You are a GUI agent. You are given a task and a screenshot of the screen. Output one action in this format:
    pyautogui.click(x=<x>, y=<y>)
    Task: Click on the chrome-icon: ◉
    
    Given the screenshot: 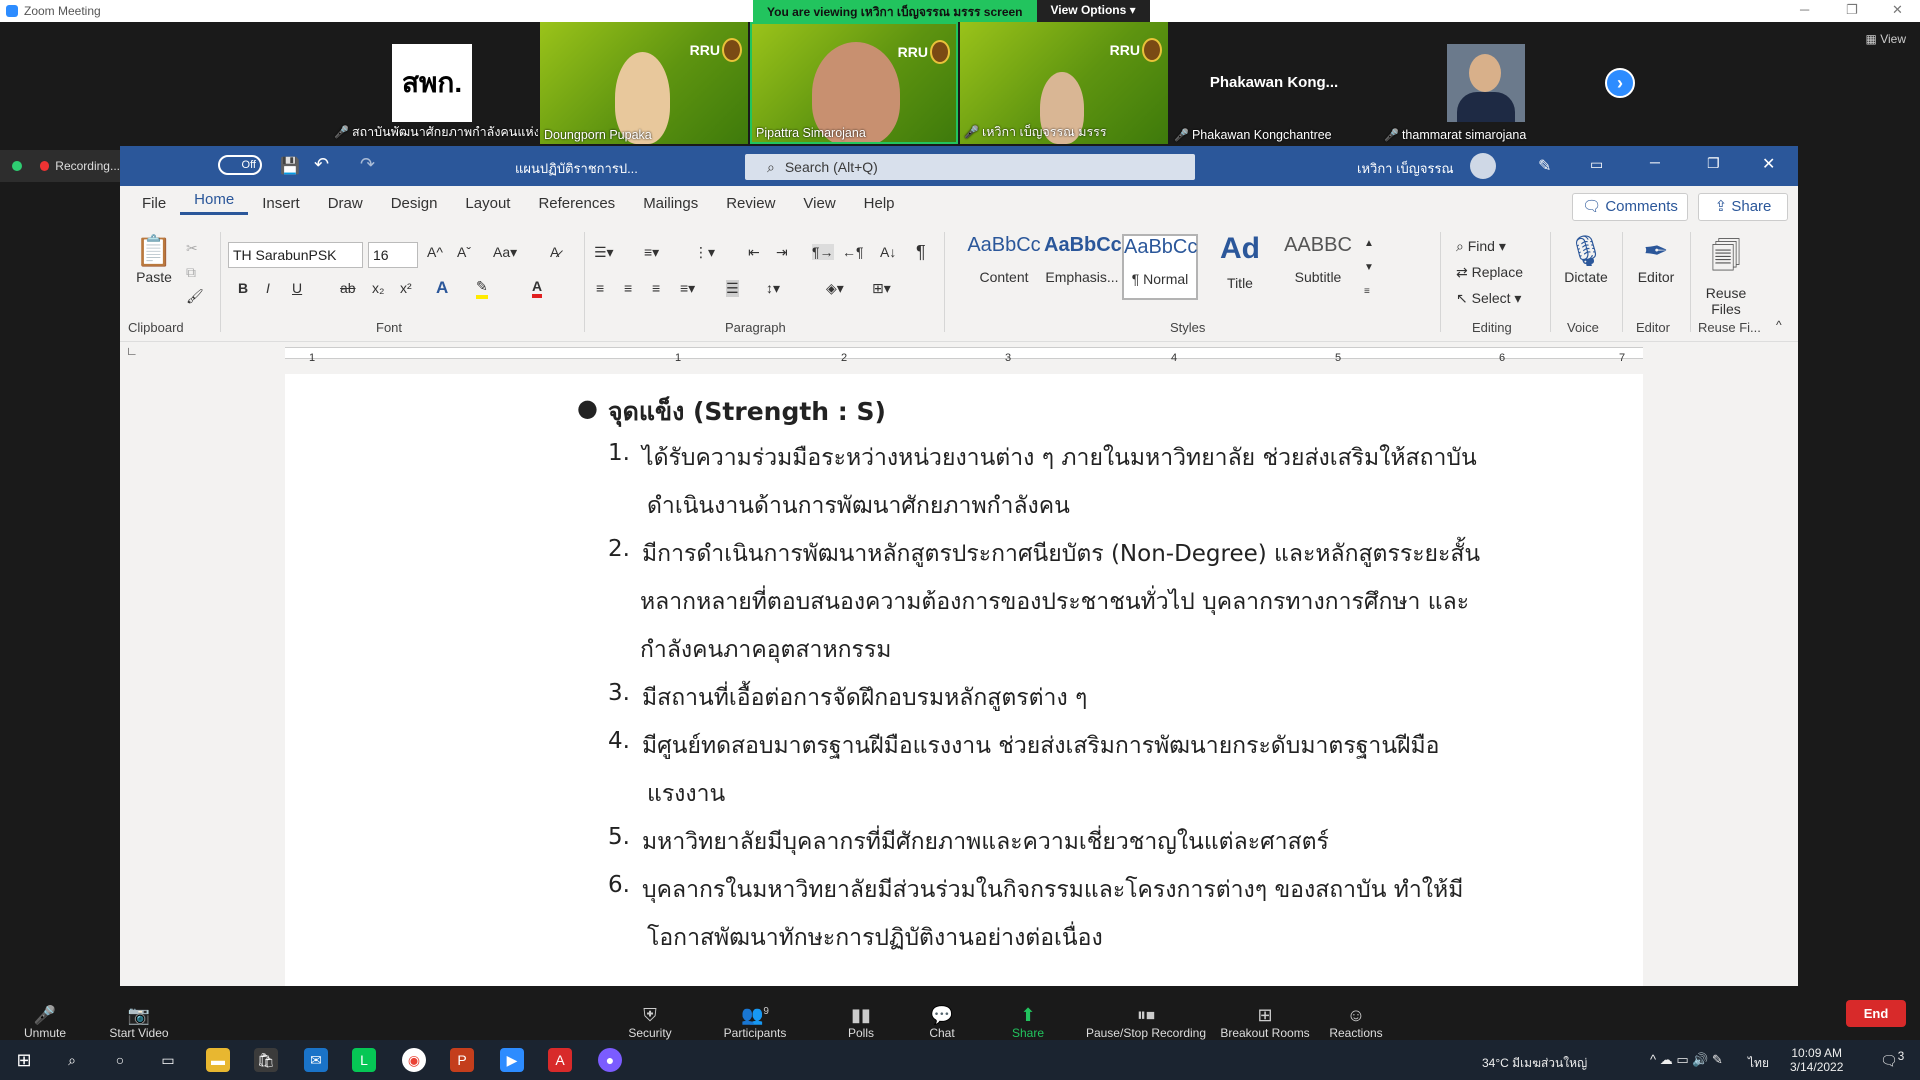 What is the action you would take?
    pyautogui.click(x=414, y=1060)
    